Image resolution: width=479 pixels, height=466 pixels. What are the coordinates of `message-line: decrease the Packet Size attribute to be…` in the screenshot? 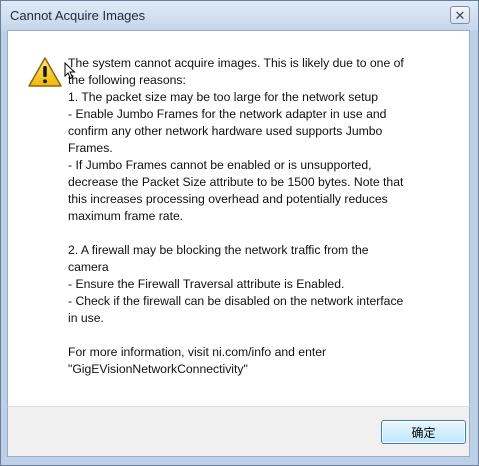 It's located at (236, 182).